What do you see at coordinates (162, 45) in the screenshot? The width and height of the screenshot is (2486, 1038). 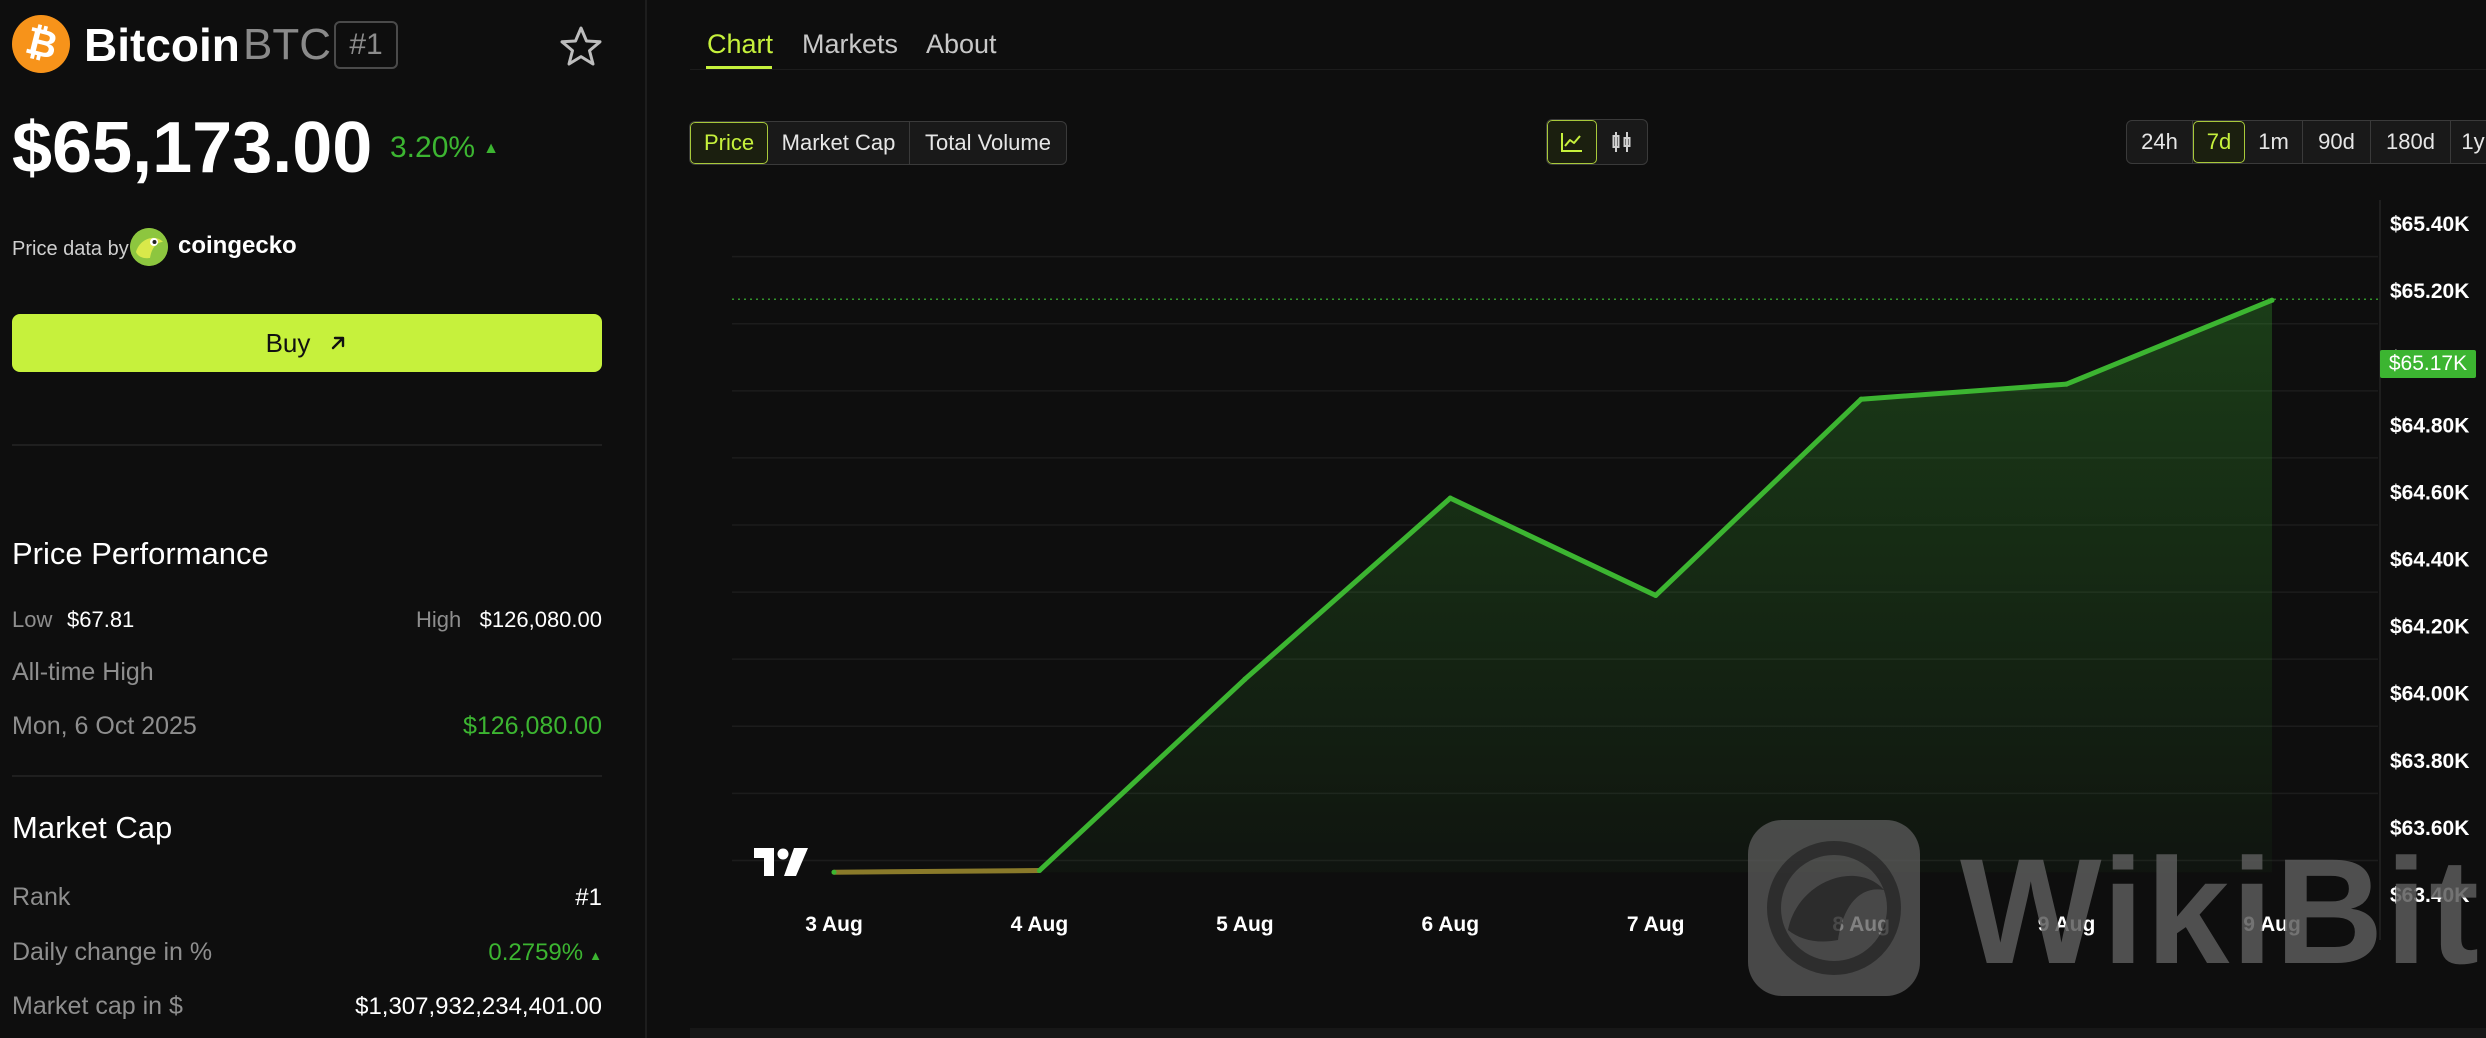 I see `coin-name: Bitcoin` at bounding box center [162, 45].